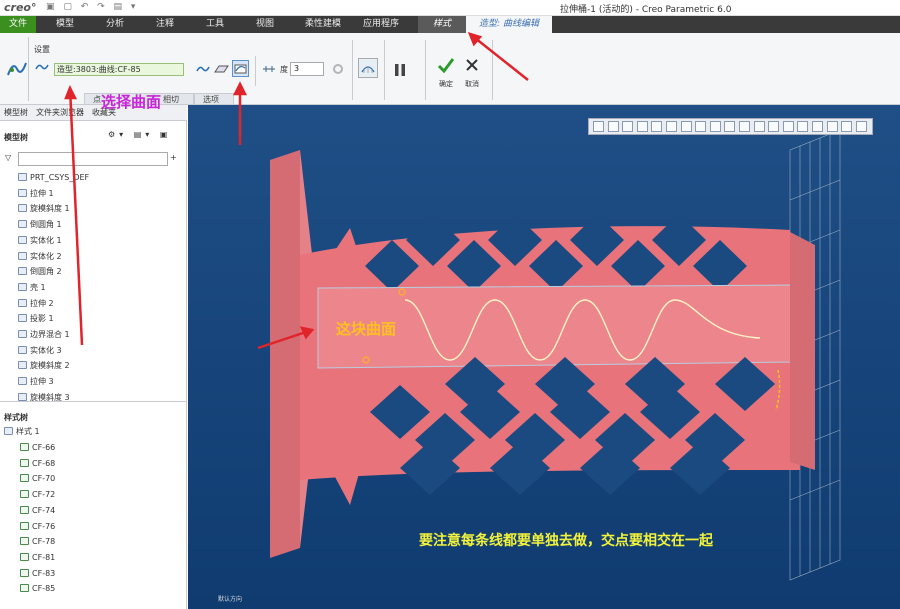 Image resolution: width=900 pixels, height=609 pixels. What do you see at coordinates (93, 304) in the screenshot?
I see `model-tree-item: 拉伸 2` at bounding box center [93, 304].